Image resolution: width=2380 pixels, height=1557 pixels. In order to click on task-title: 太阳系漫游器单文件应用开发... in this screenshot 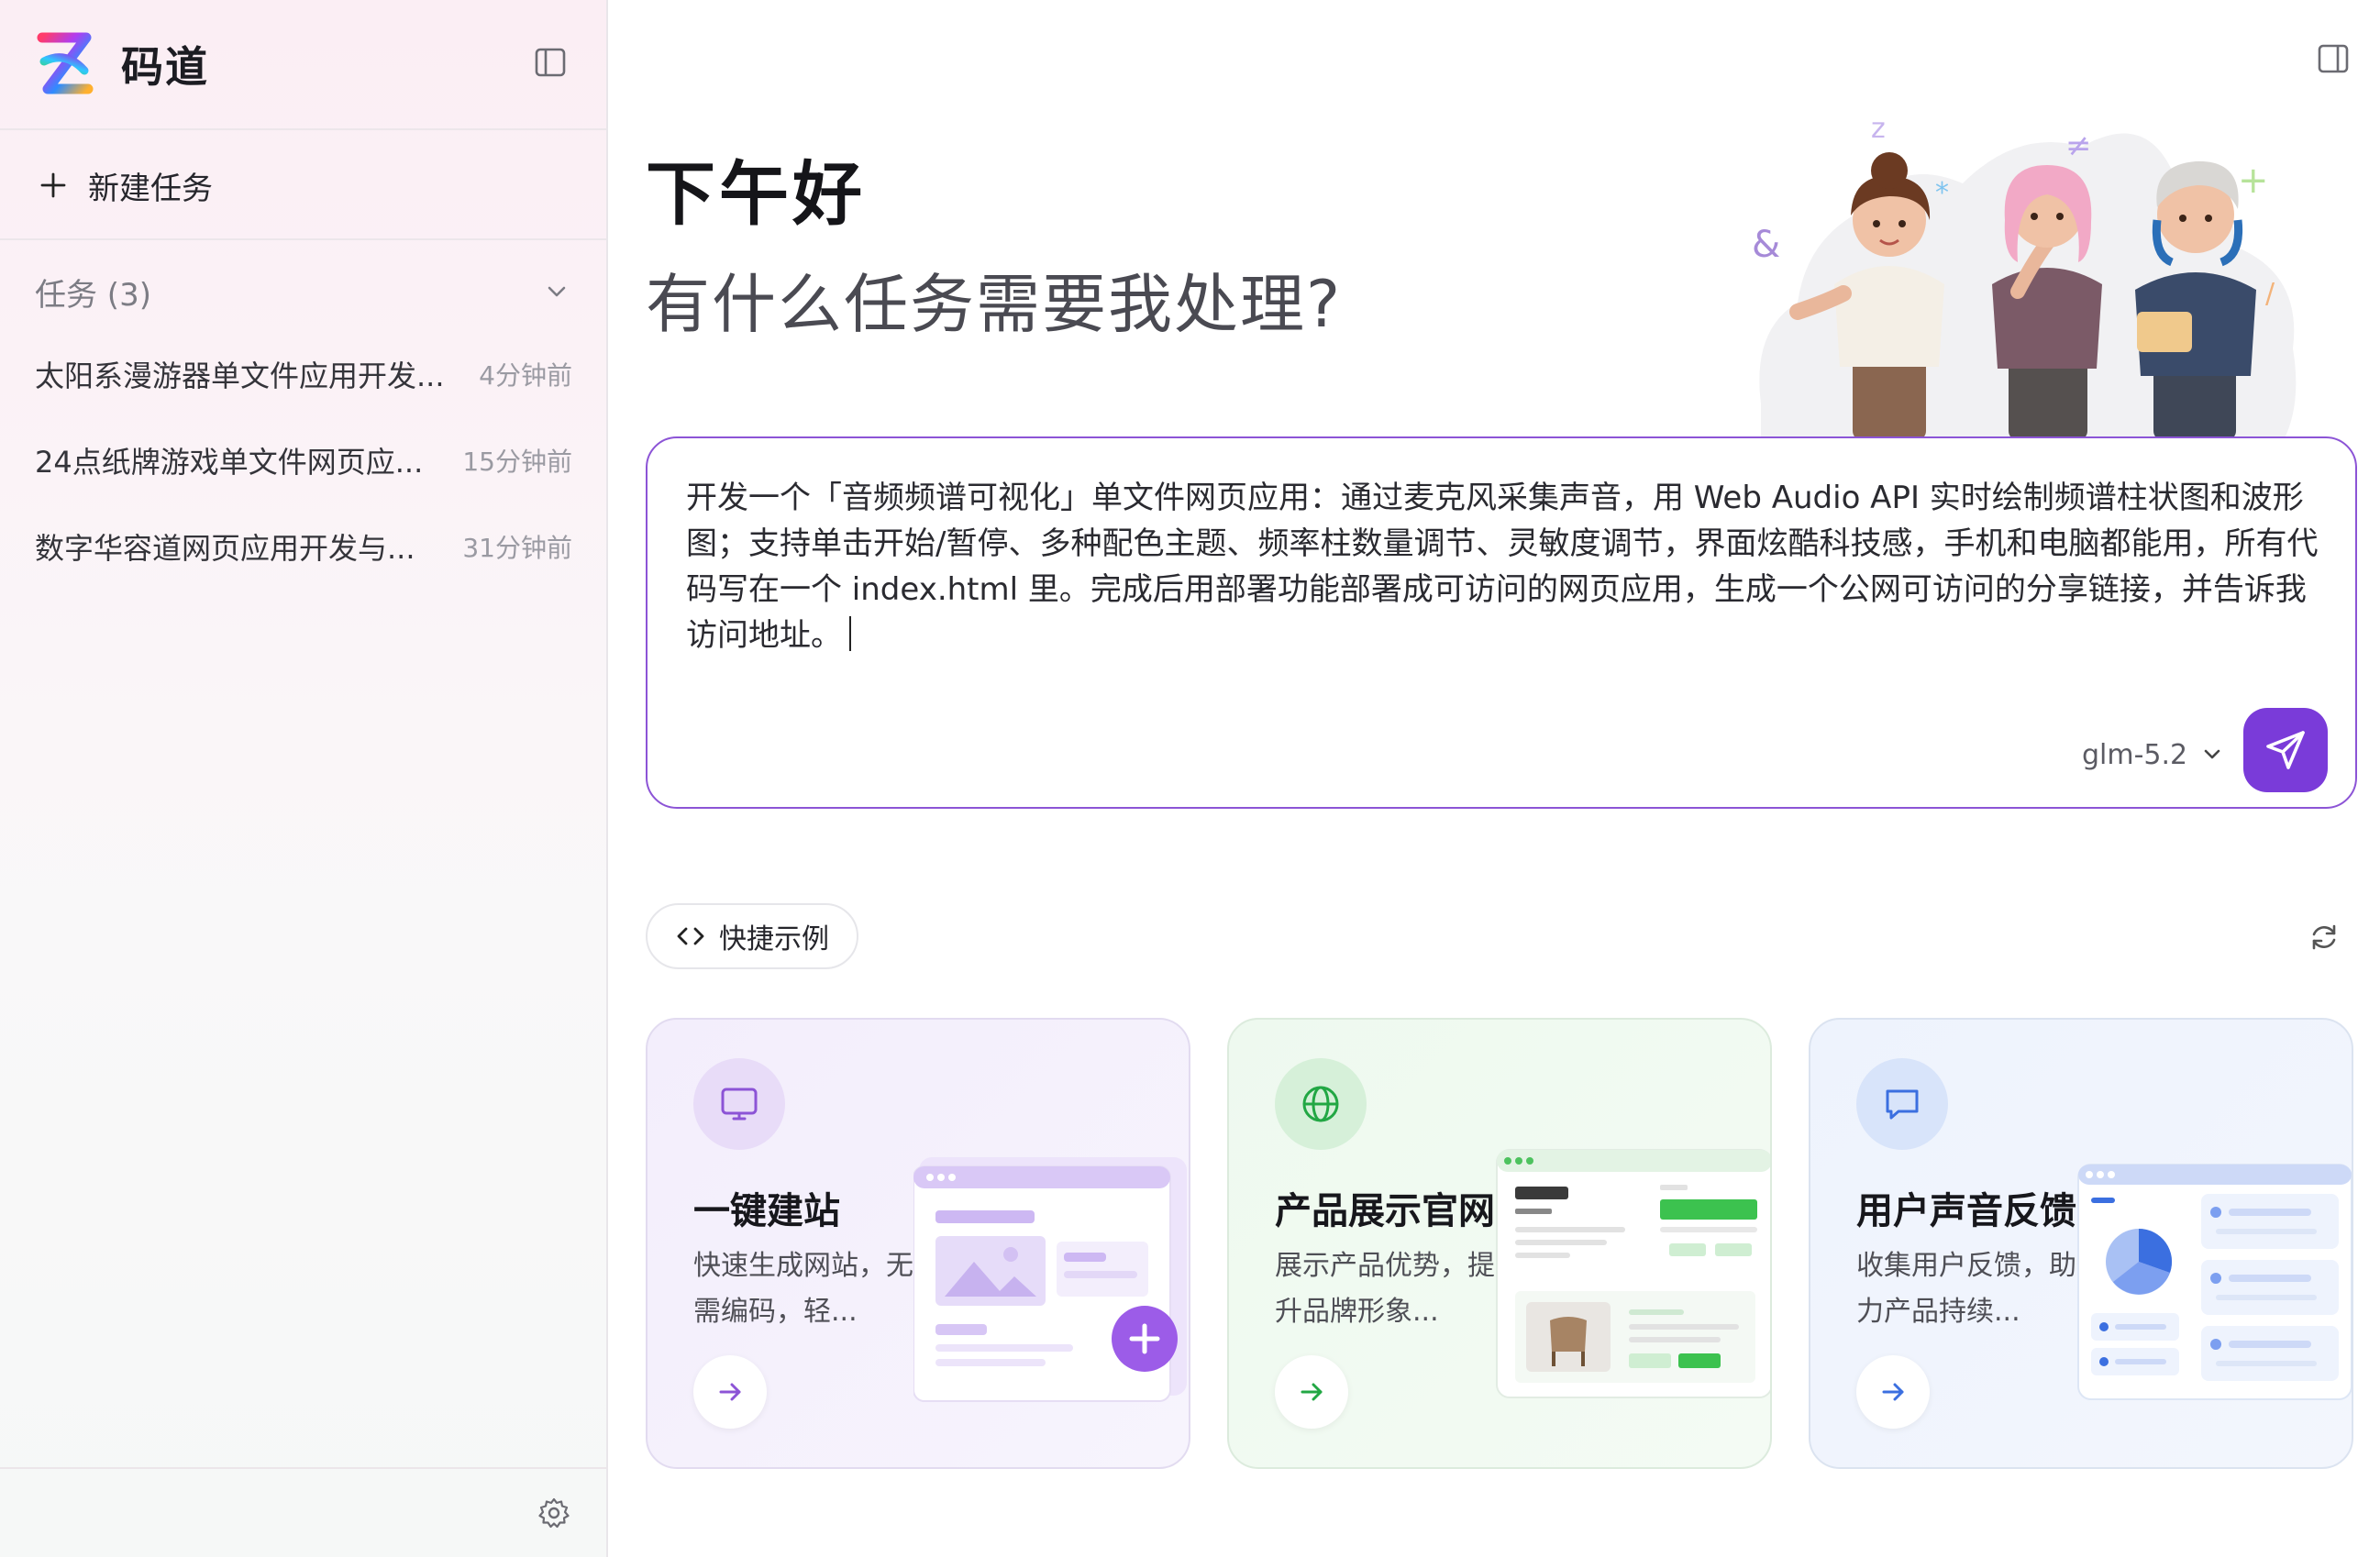, I will do `click(240, 376)`.